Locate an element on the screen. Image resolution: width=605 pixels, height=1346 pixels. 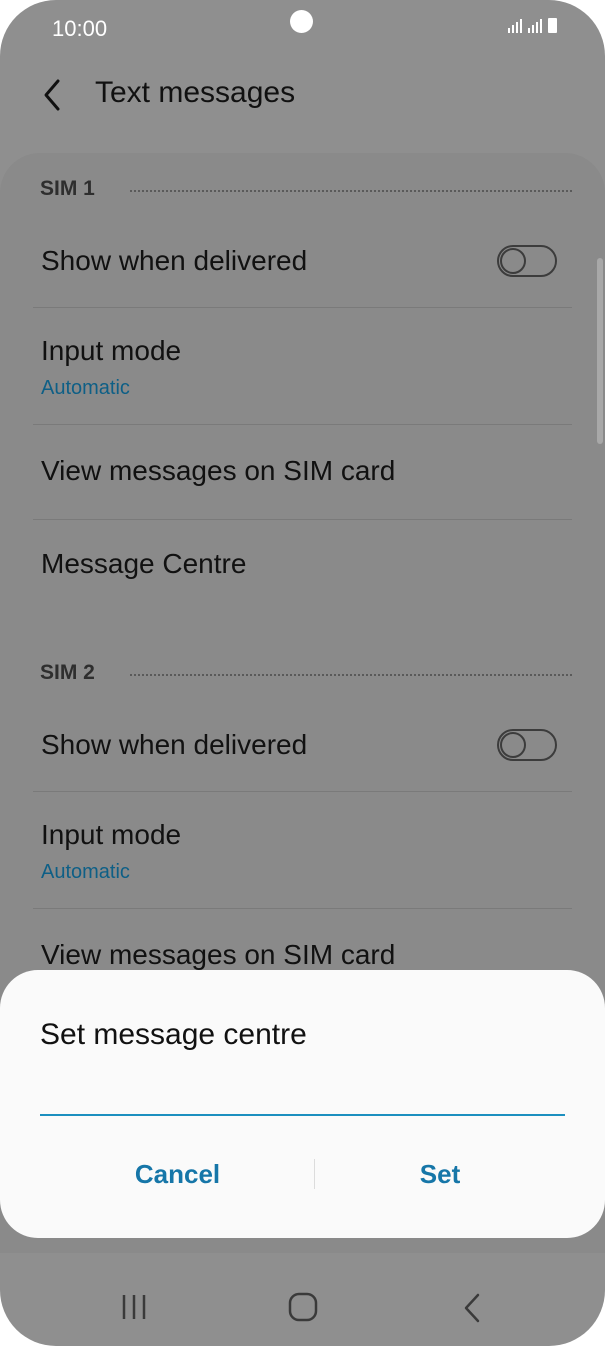
sim2-input-mode-row: Input mode Automatic is located at coordinates (302, 850).